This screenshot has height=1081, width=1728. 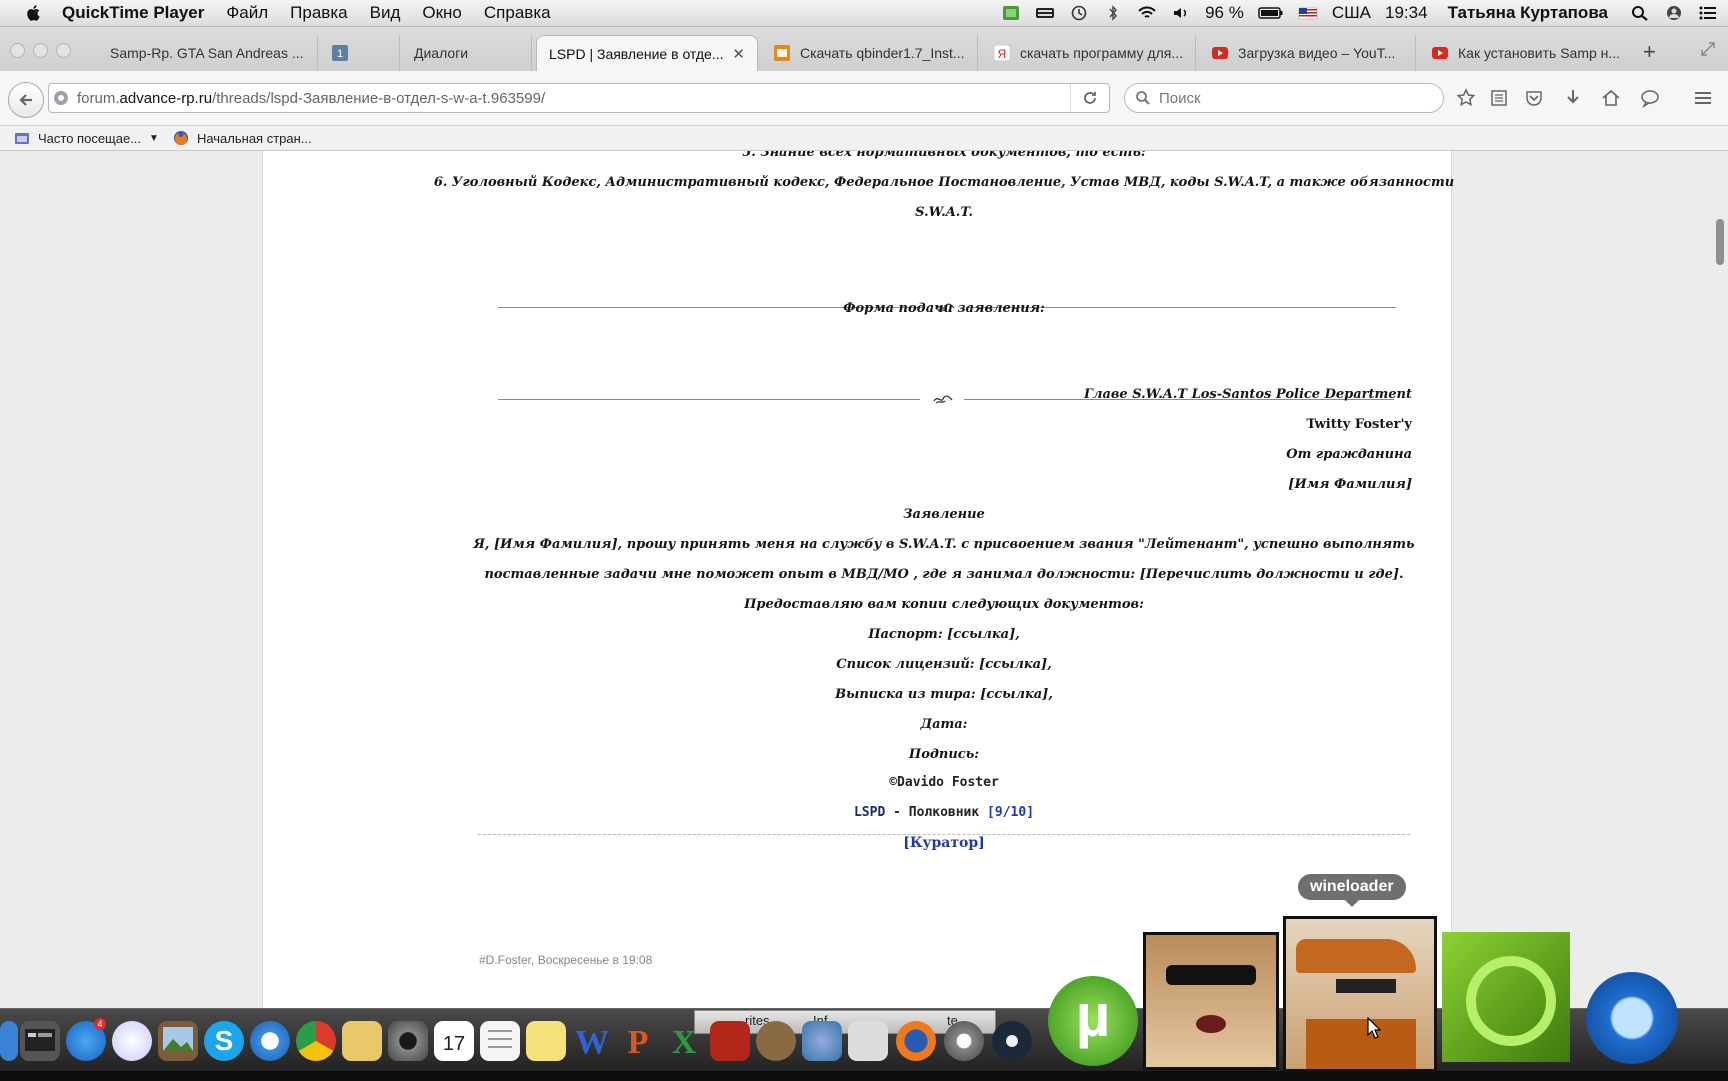 I want to click on notification-center-icon, so click(x=1708, y=13).